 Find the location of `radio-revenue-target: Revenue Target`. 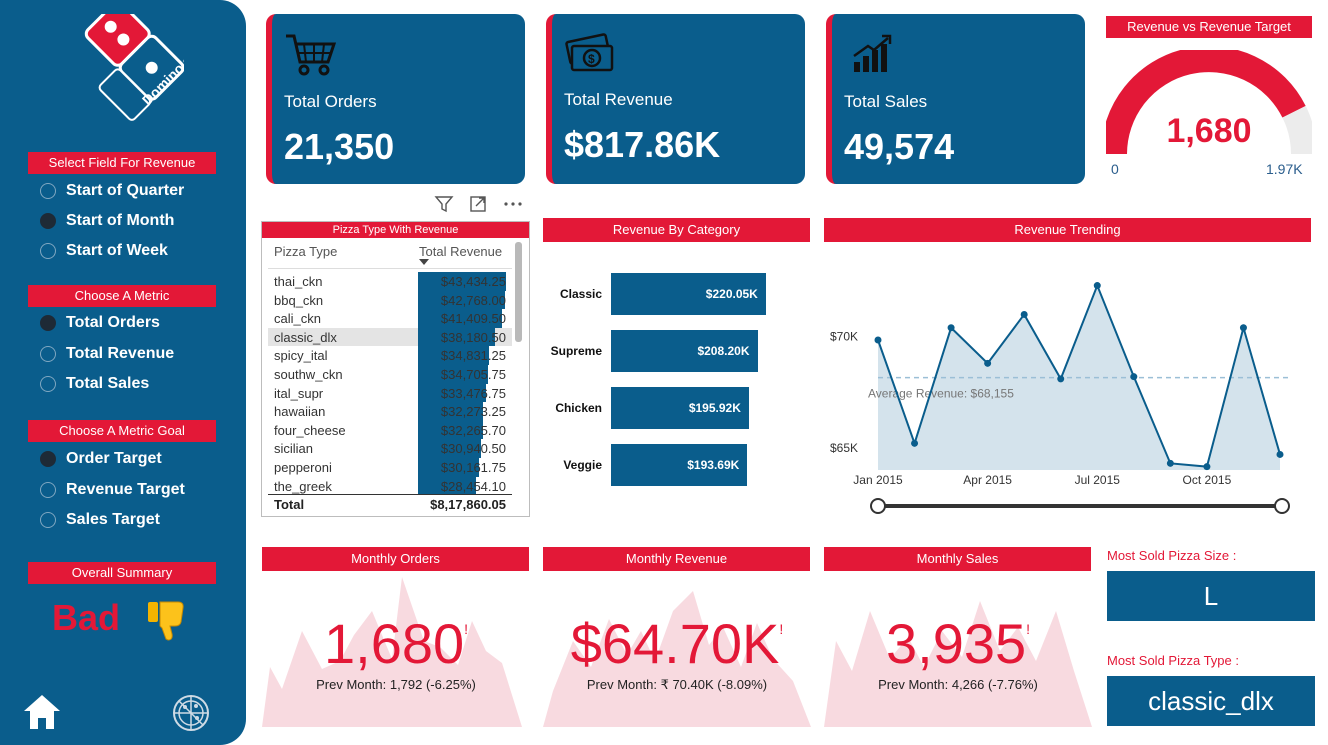

radio-revenue-target: Revenue Target is located at coordinates (112, 490).